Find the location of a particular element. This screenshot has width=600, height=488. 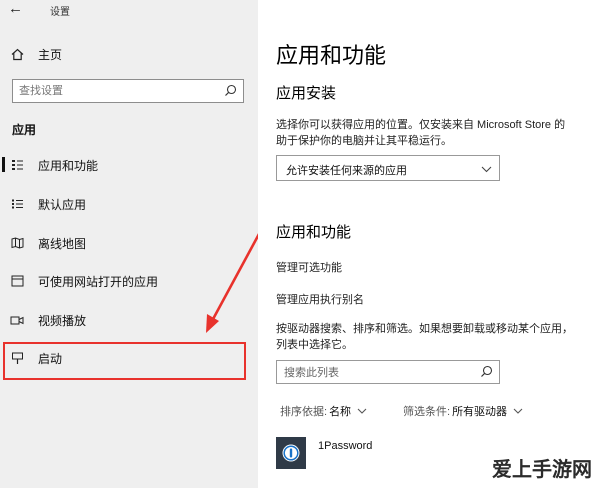

sidebar-item-label: 视频播放 is located at coordinates (62, 320).